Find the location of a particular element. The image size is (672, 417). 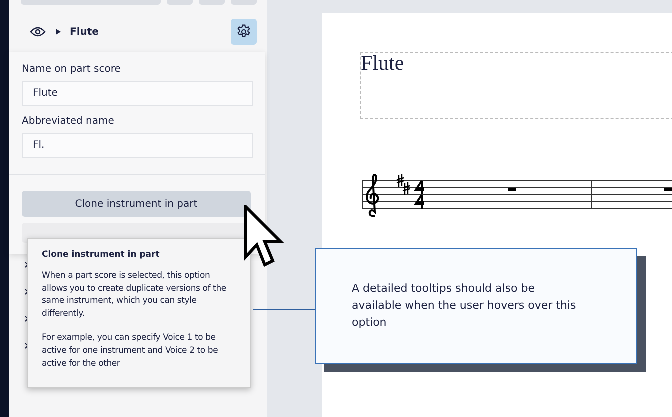

input-field: Flute is located at coordinates (137, 93).